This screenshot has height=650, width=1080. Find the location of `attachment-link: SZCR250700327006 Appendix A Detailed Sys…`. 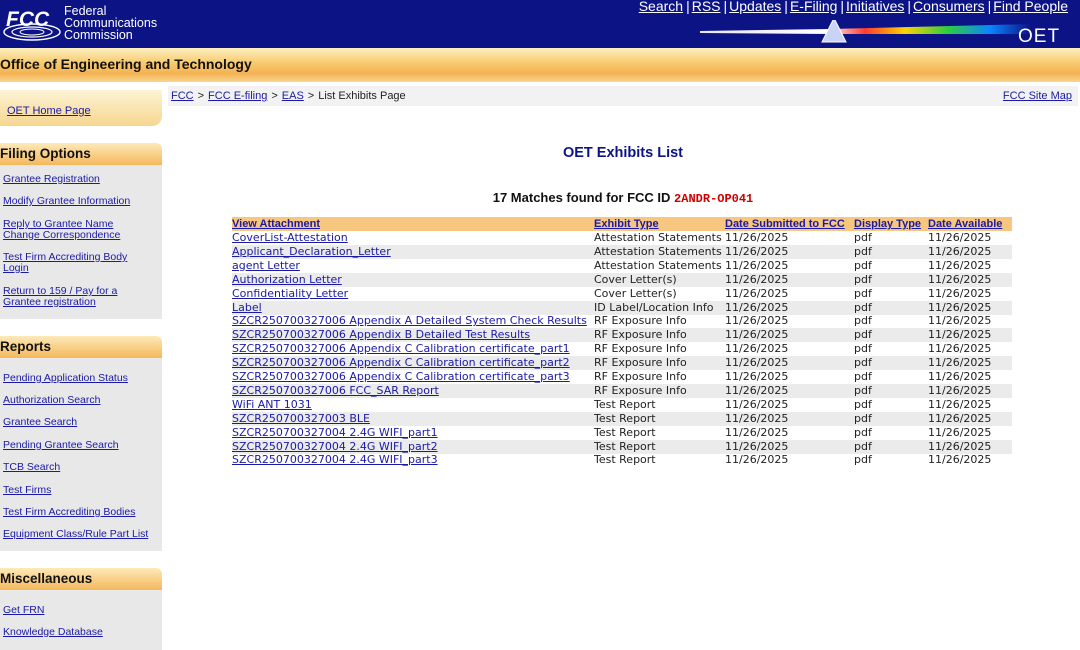

attachment-link: SZCR250700327006 Appendix A Detailed Sys… is located at coordinates (409, 321).